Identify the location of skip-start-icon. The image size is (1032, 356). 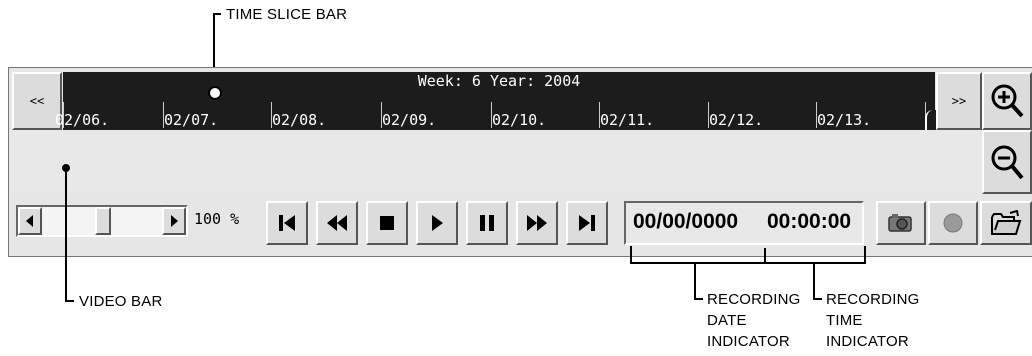
(287, 223).